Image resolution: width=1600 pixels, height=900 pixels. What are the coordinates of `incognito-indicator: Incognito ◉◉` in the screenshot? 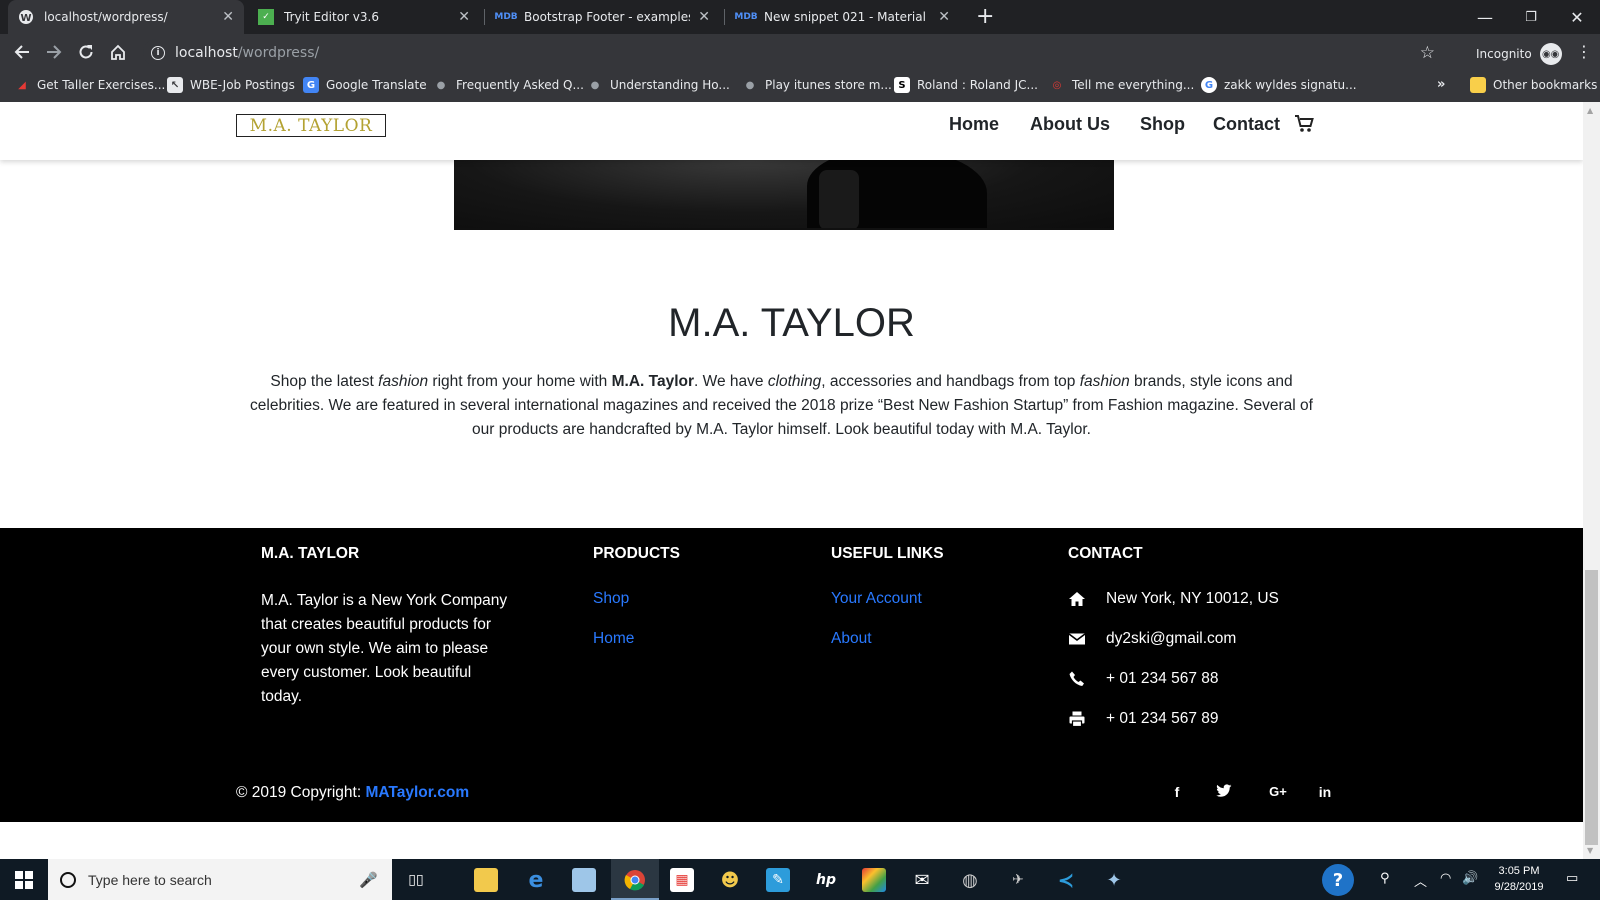 It's located at (1519, 54).